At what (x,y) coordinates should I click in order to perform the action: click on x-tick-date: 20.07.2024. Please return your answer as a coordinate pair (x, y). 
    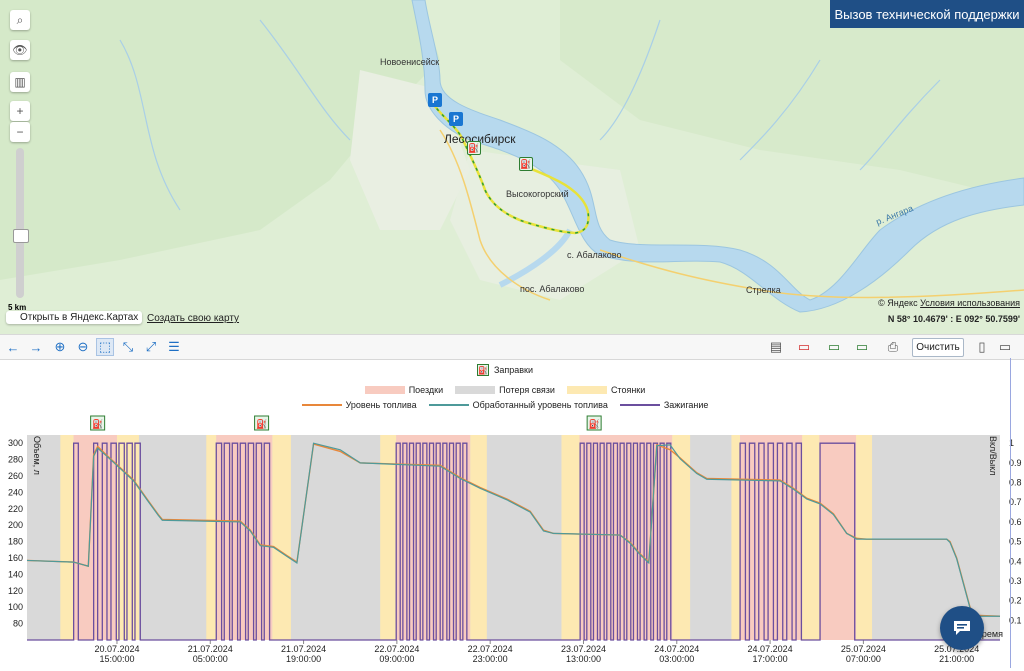
    Looking at the image, I should click on (116, 649).